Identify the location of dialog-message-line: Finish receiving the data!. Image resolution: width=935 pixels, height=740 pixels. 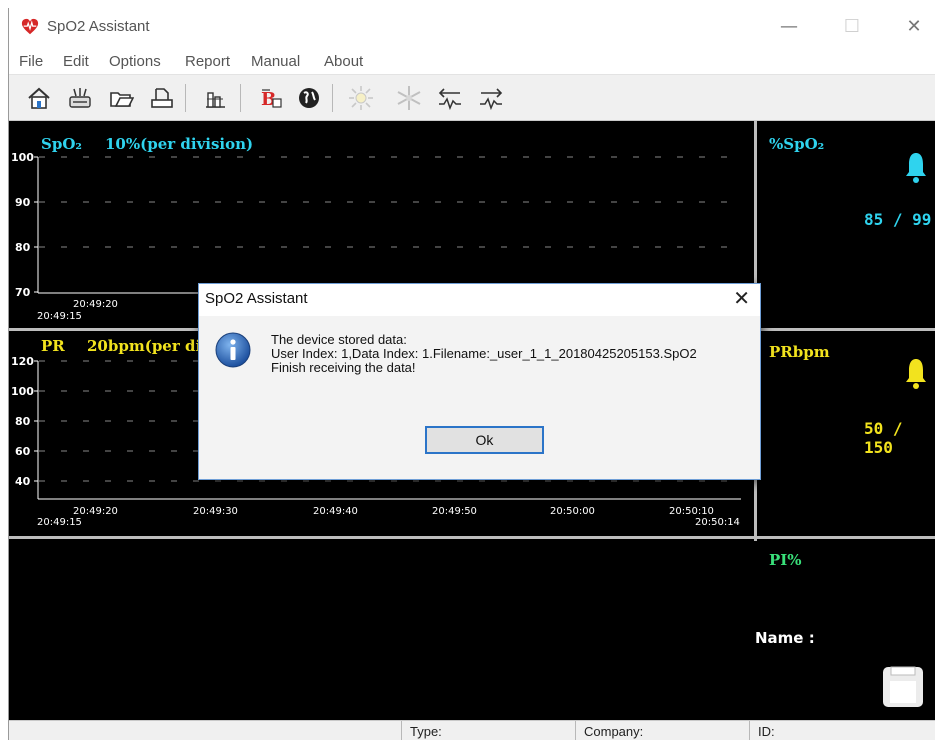
(343, 367).